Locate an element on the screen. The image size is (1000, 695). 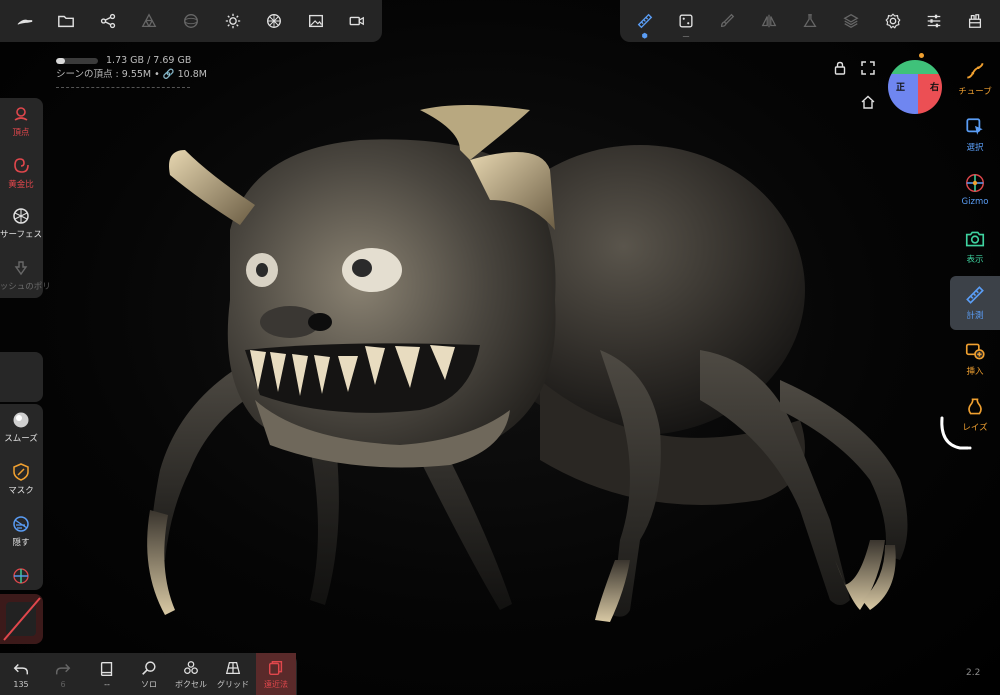
fullscreen-icon is located at coordinates (868, 68).